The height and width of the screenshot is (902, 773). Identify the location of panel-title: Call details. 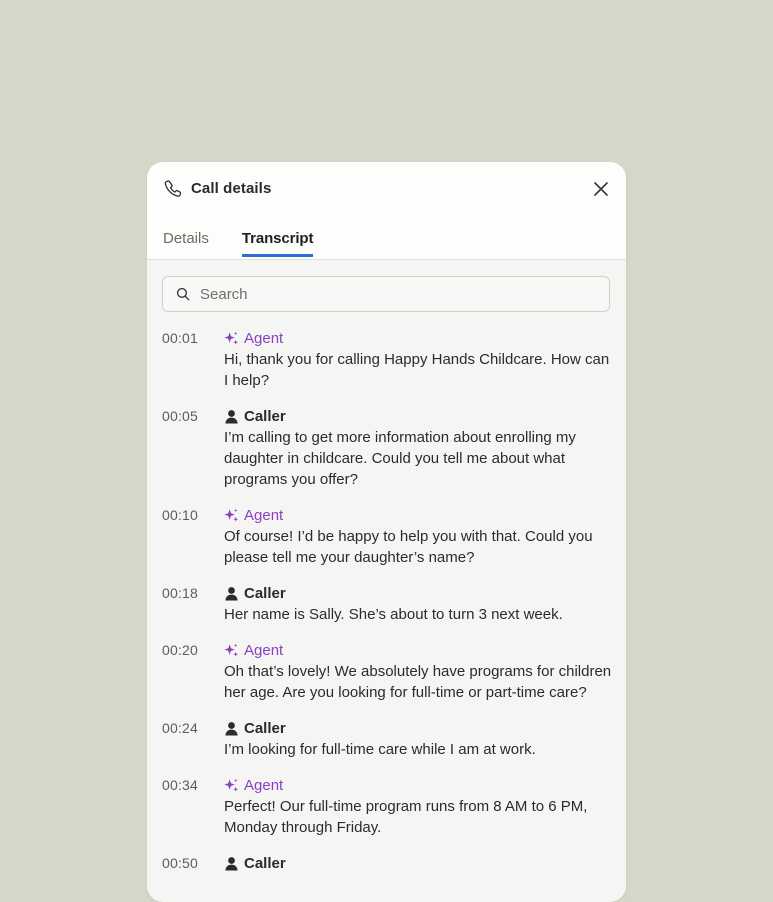
(231, 188).